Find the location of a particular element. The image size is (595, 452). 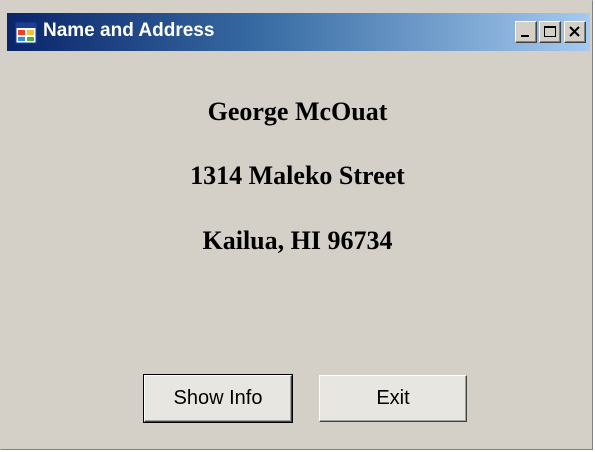

show-info-button: Show Info is located at coordinates (218, 398).